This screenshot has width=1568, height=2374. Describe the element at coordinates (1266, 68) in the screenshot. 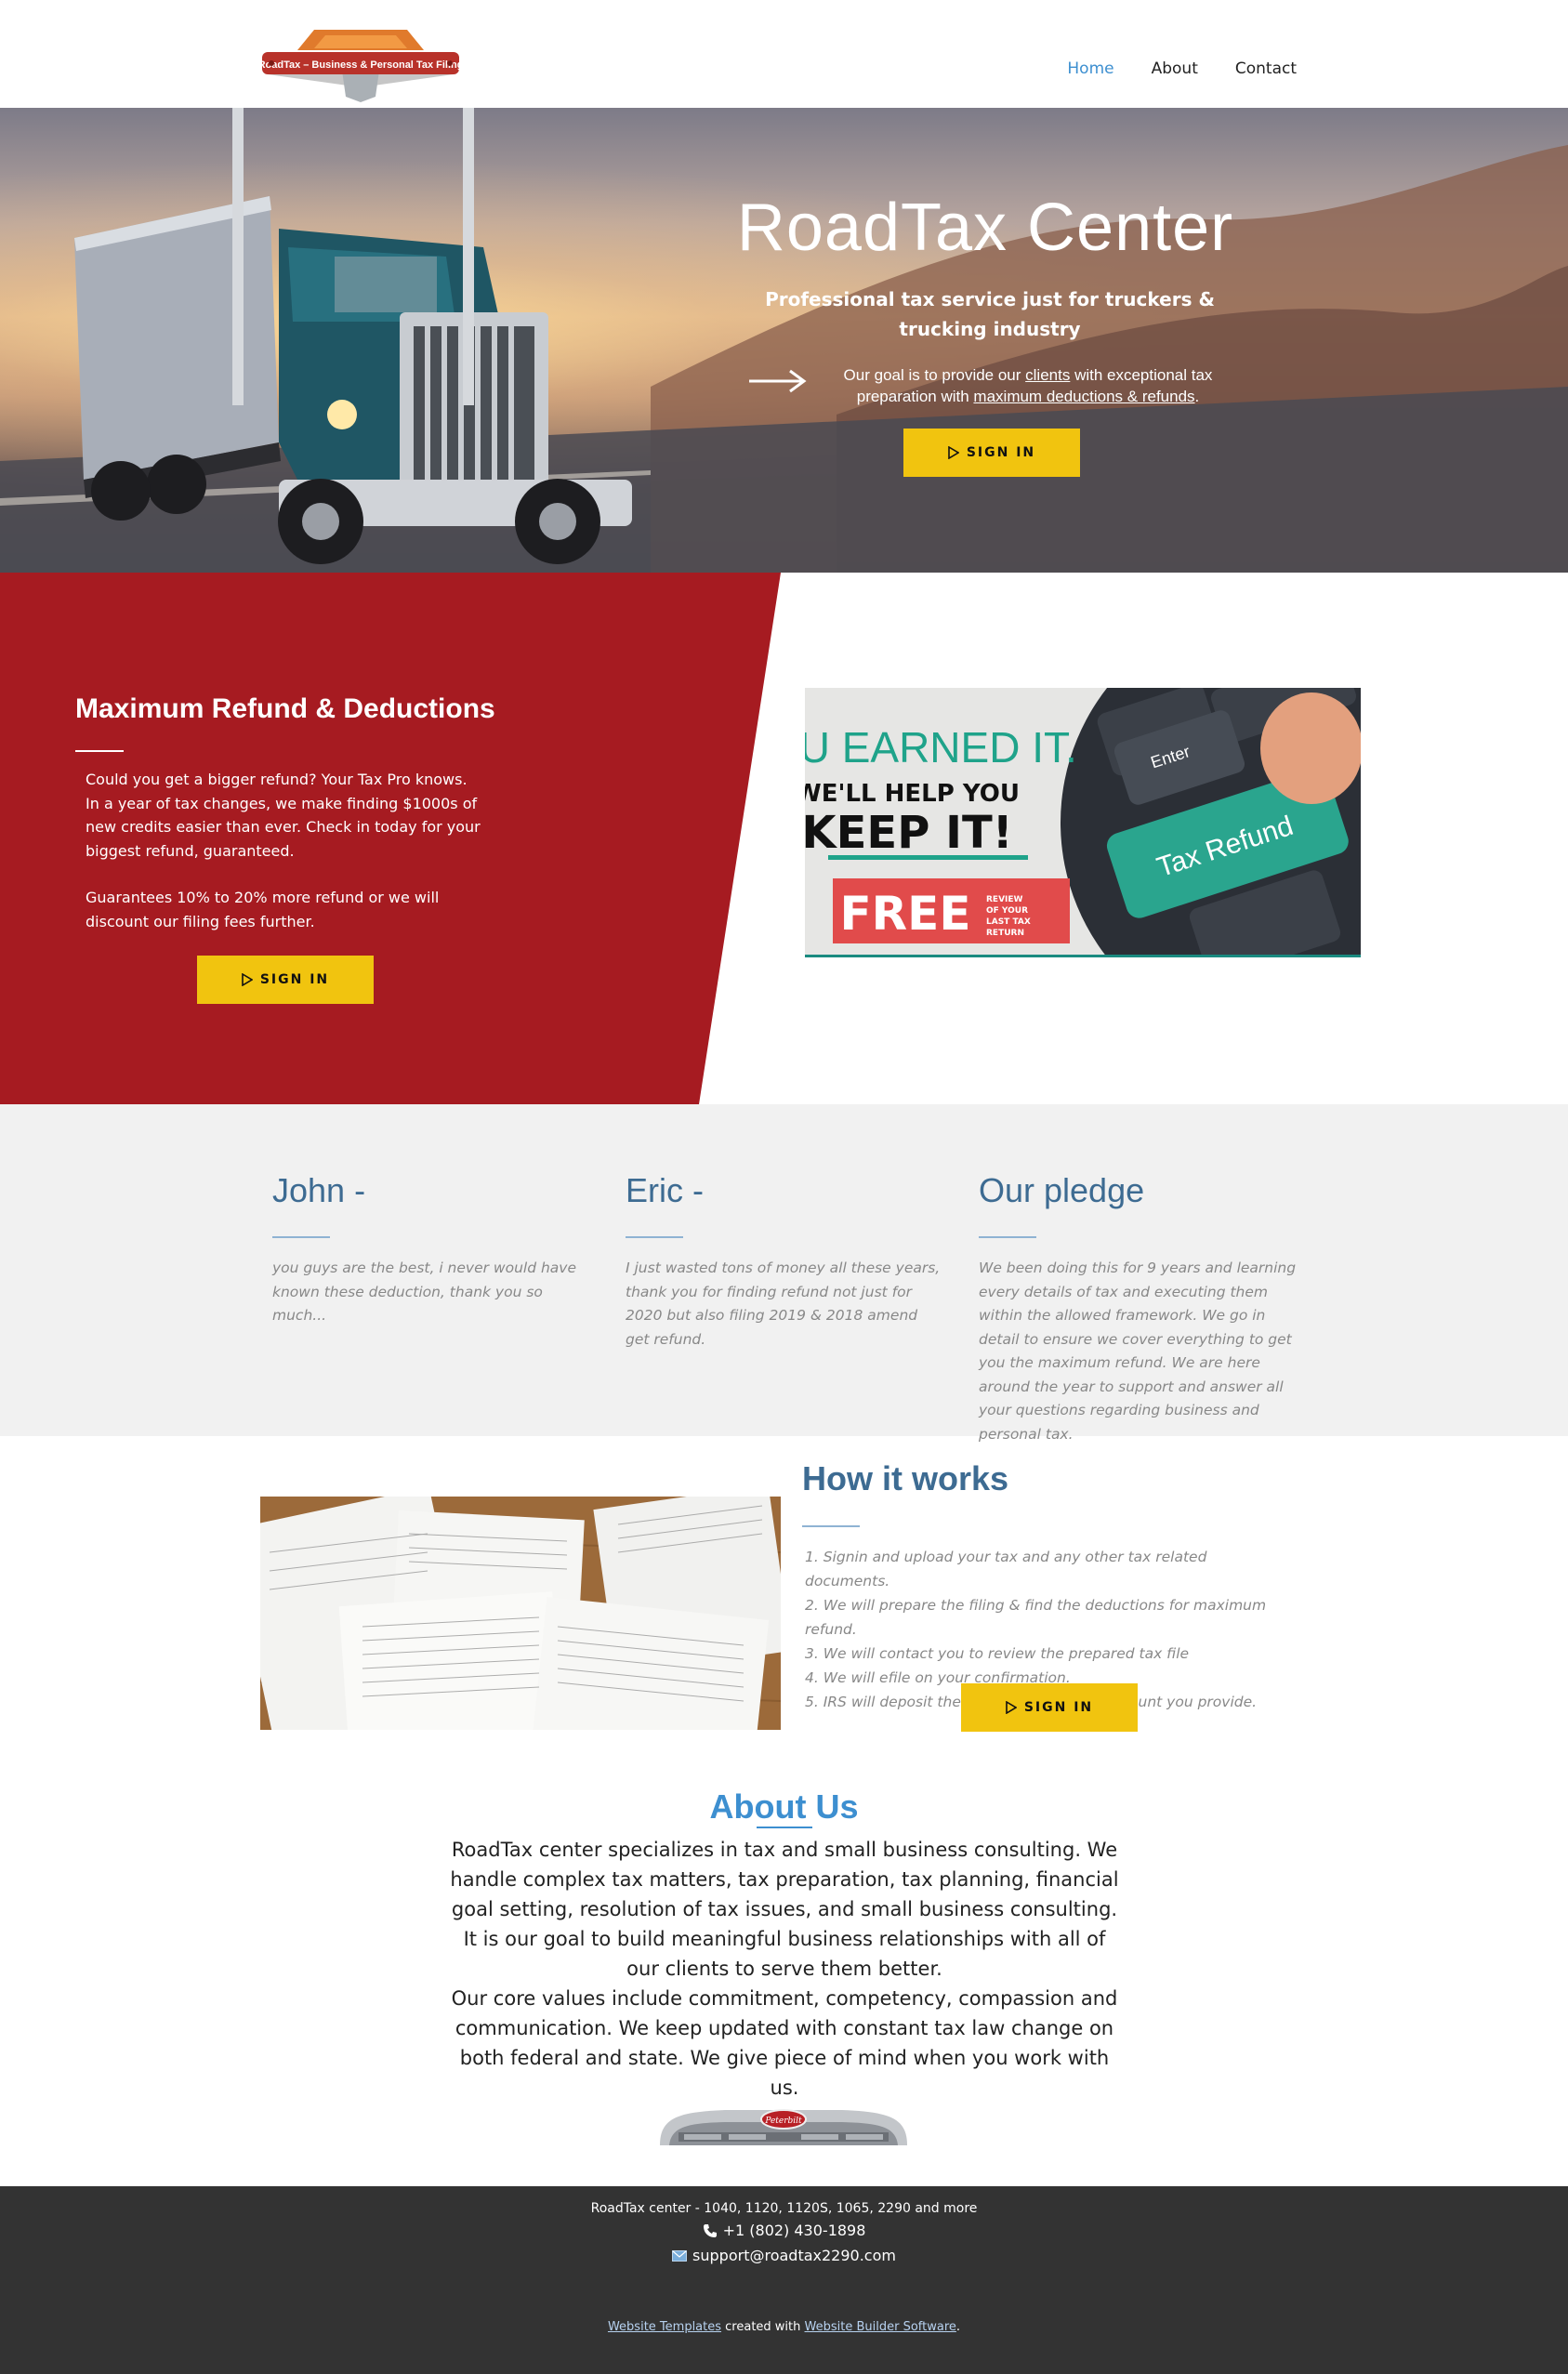

I see `nav-contact: Contact` at that location.